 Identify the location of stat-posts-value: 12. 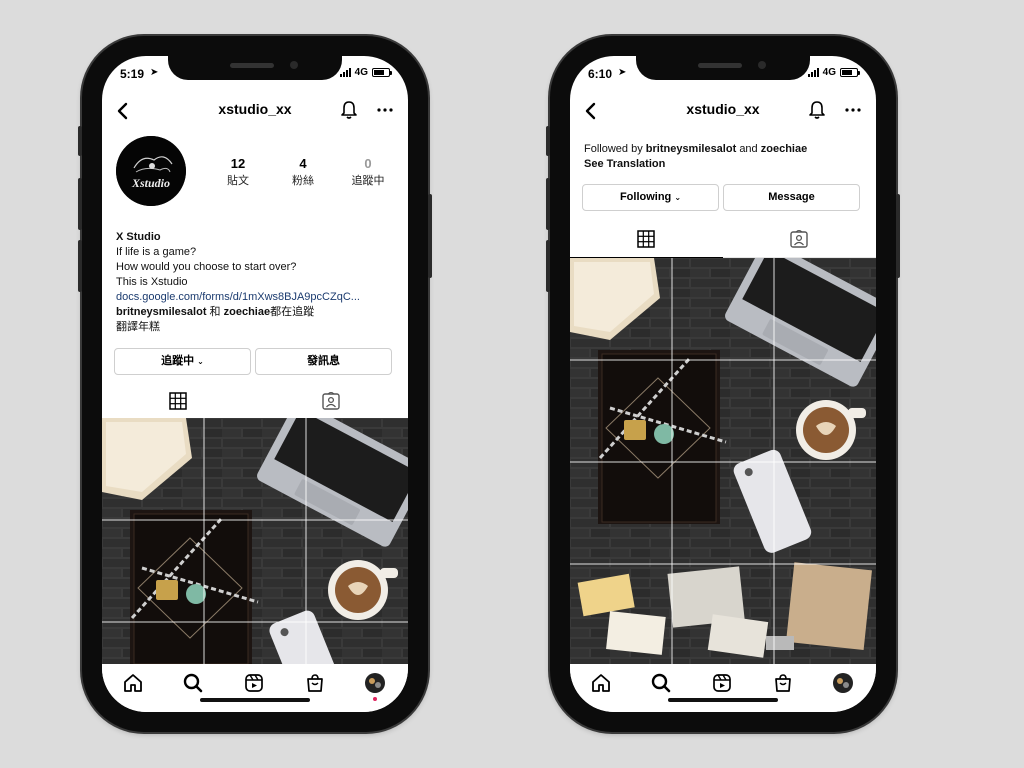
(238, 163).